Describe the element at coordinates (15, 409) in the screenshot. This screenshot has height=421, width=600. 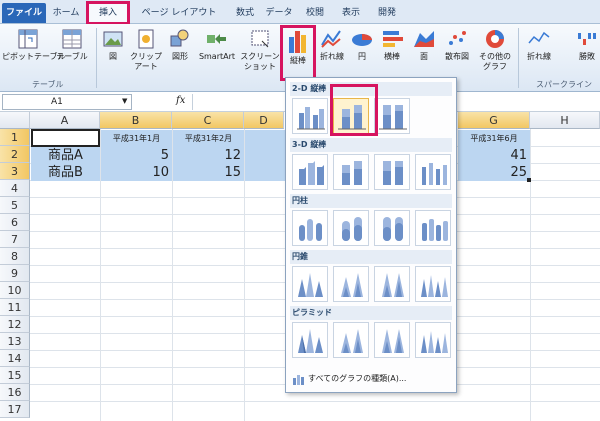
I see `row-header: 17` at that location.